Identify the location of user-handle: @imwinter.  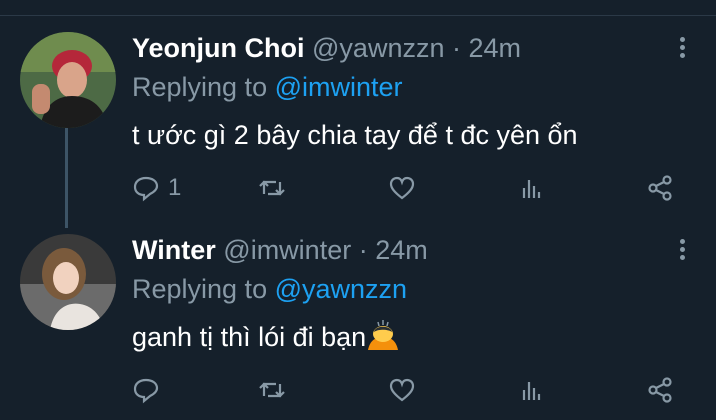
(287, 250).